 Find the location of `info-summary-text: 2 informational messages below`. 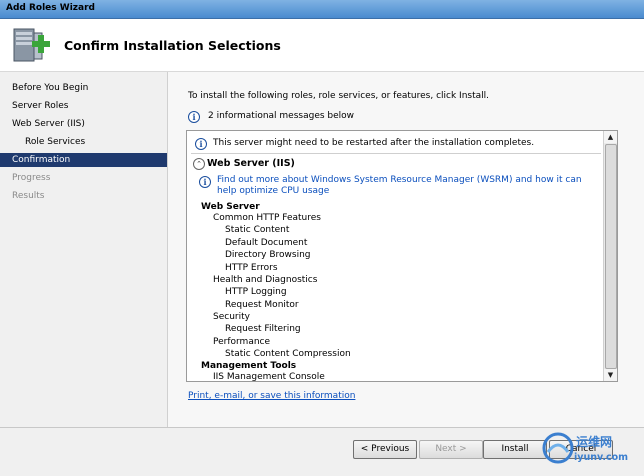

info-summary-text: 2 informational messages below is located at coordinates (281, 116).